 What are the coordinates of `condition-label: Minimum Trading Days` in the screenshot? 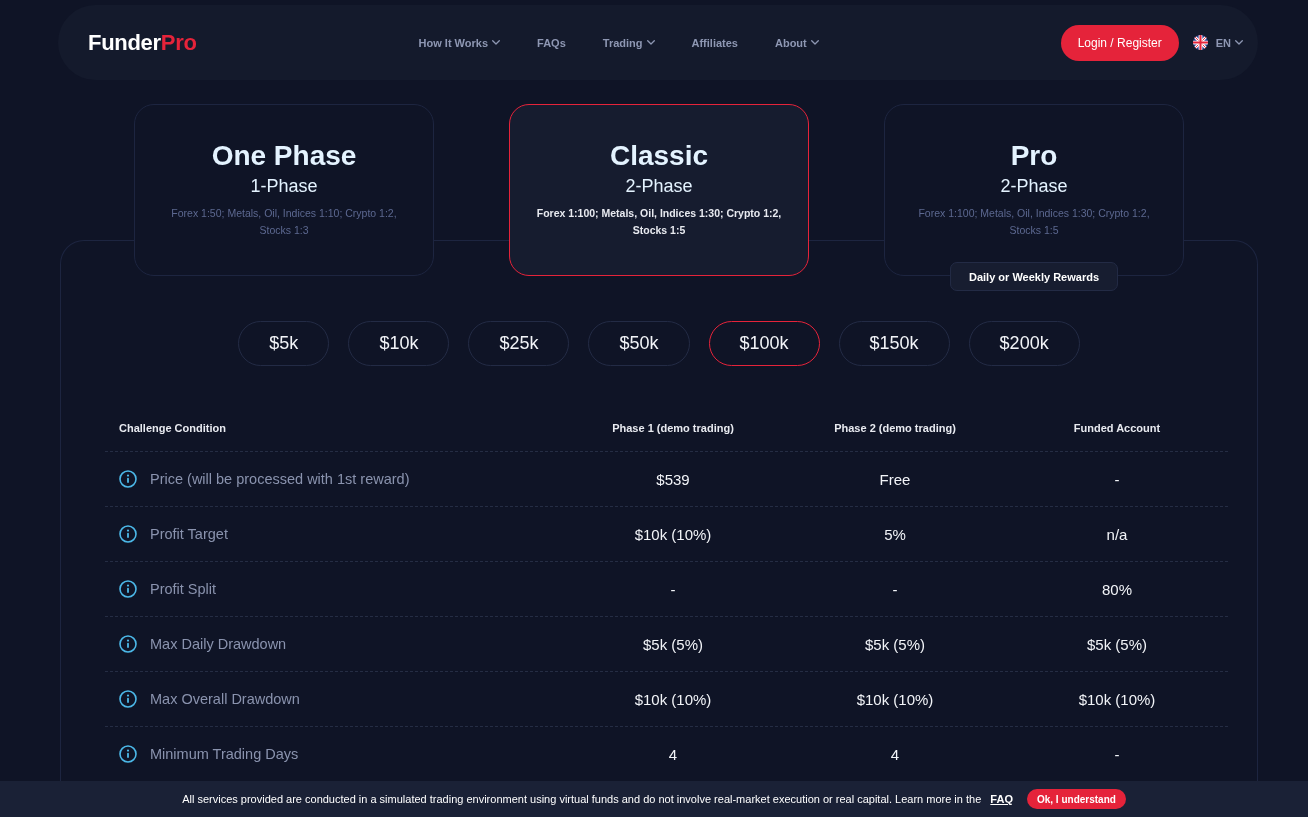 It's located at (224, 754).